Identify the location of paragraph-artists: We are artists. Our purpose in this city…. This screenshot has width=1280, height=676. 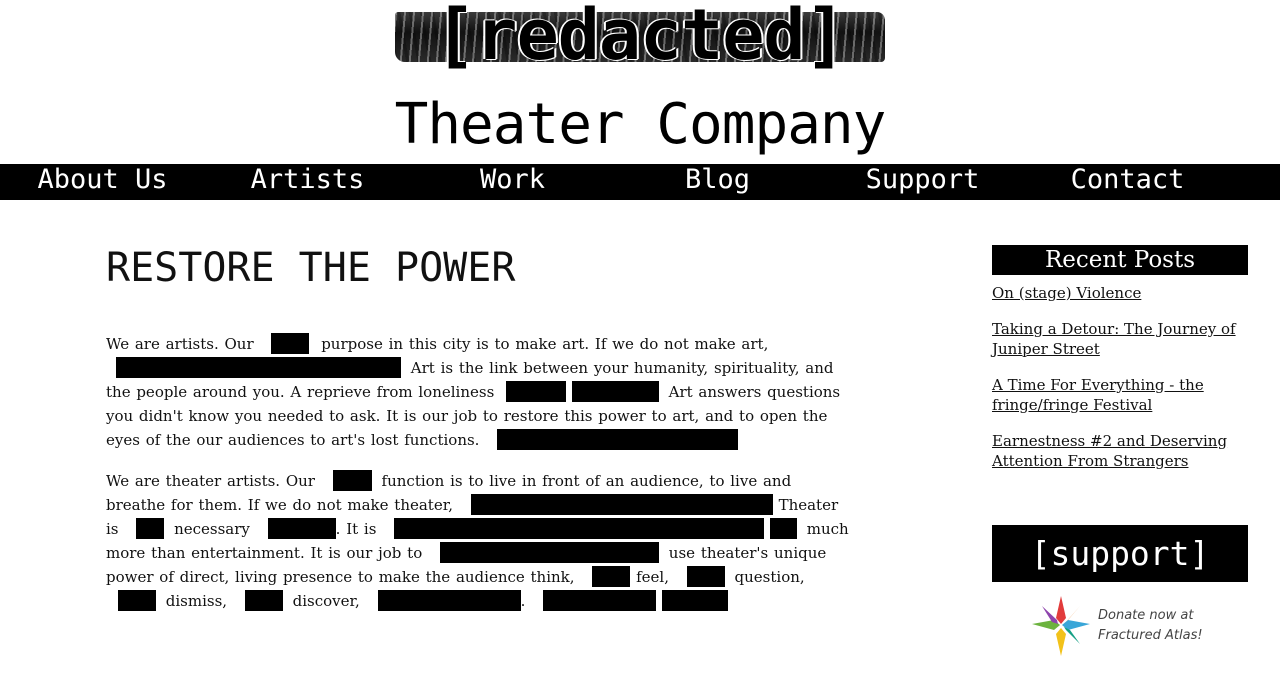
(481, 392).